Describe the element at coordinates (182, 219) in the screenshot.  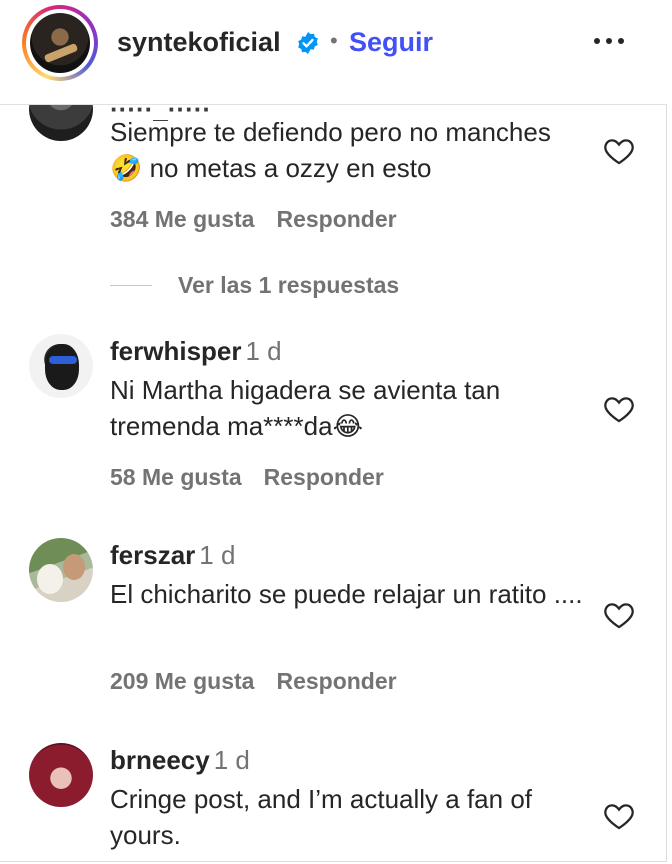
I see `like-count: 384 Me gusta` at that location.